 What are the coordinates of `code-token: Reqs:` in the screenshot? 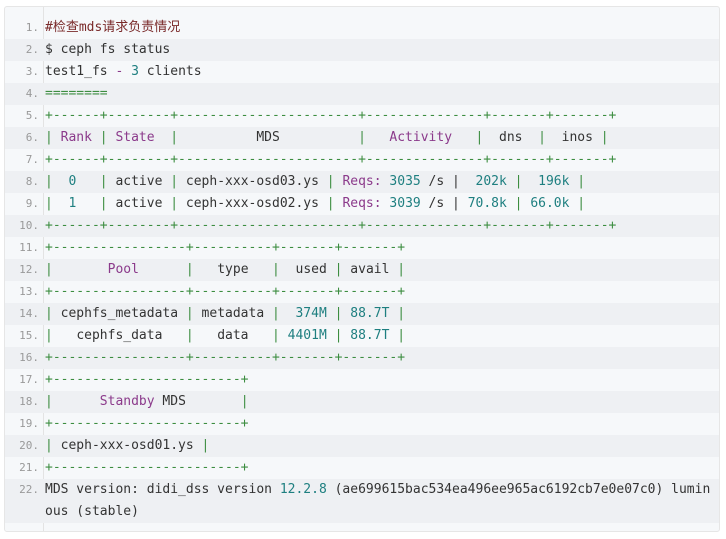 It's located at (362, 181).